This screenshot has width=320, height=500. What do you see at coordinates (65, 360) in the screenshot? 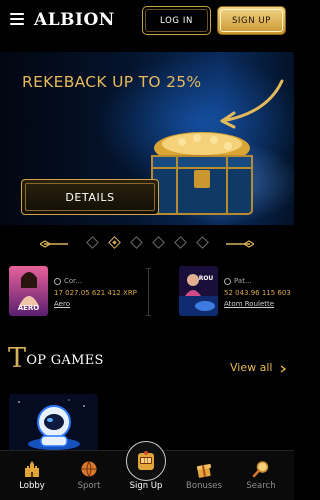
I see `top-games-rest: OP GAMES` at bounding box center [65, 360].